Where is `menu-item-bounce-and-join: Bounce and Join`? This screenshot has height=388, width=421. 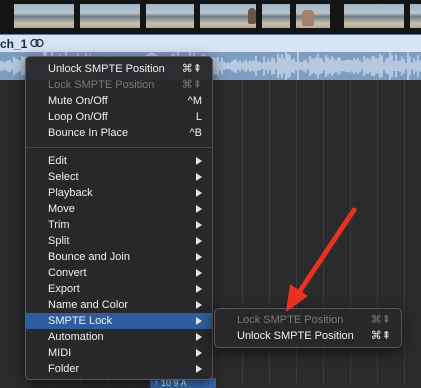 menu-item-bounce-and-join: Bounce and Join is located at coordinates (119, 257).